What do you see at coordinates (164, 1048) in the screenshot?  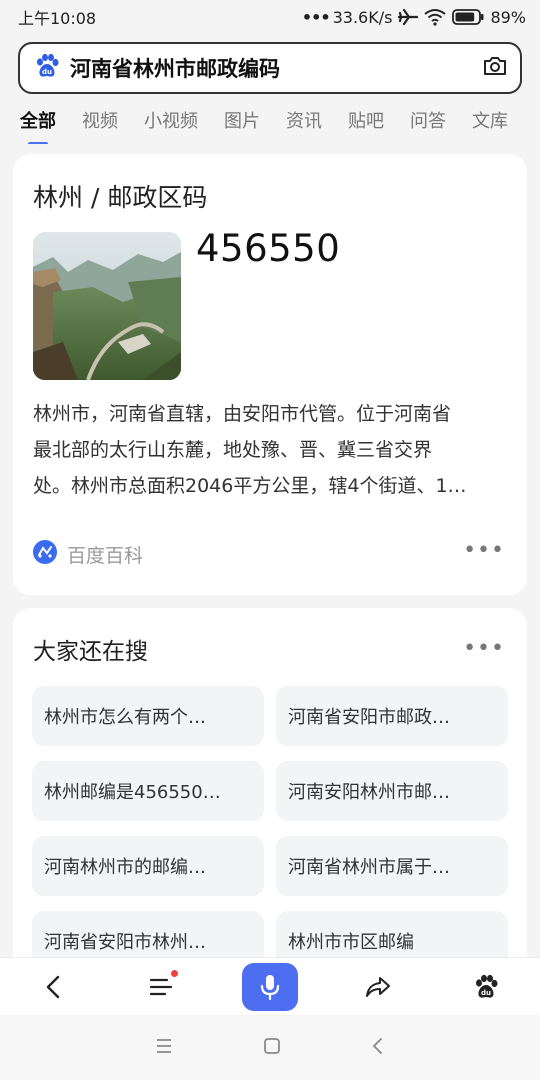 I see `recents-icon` at bounding box center [164, 1048].